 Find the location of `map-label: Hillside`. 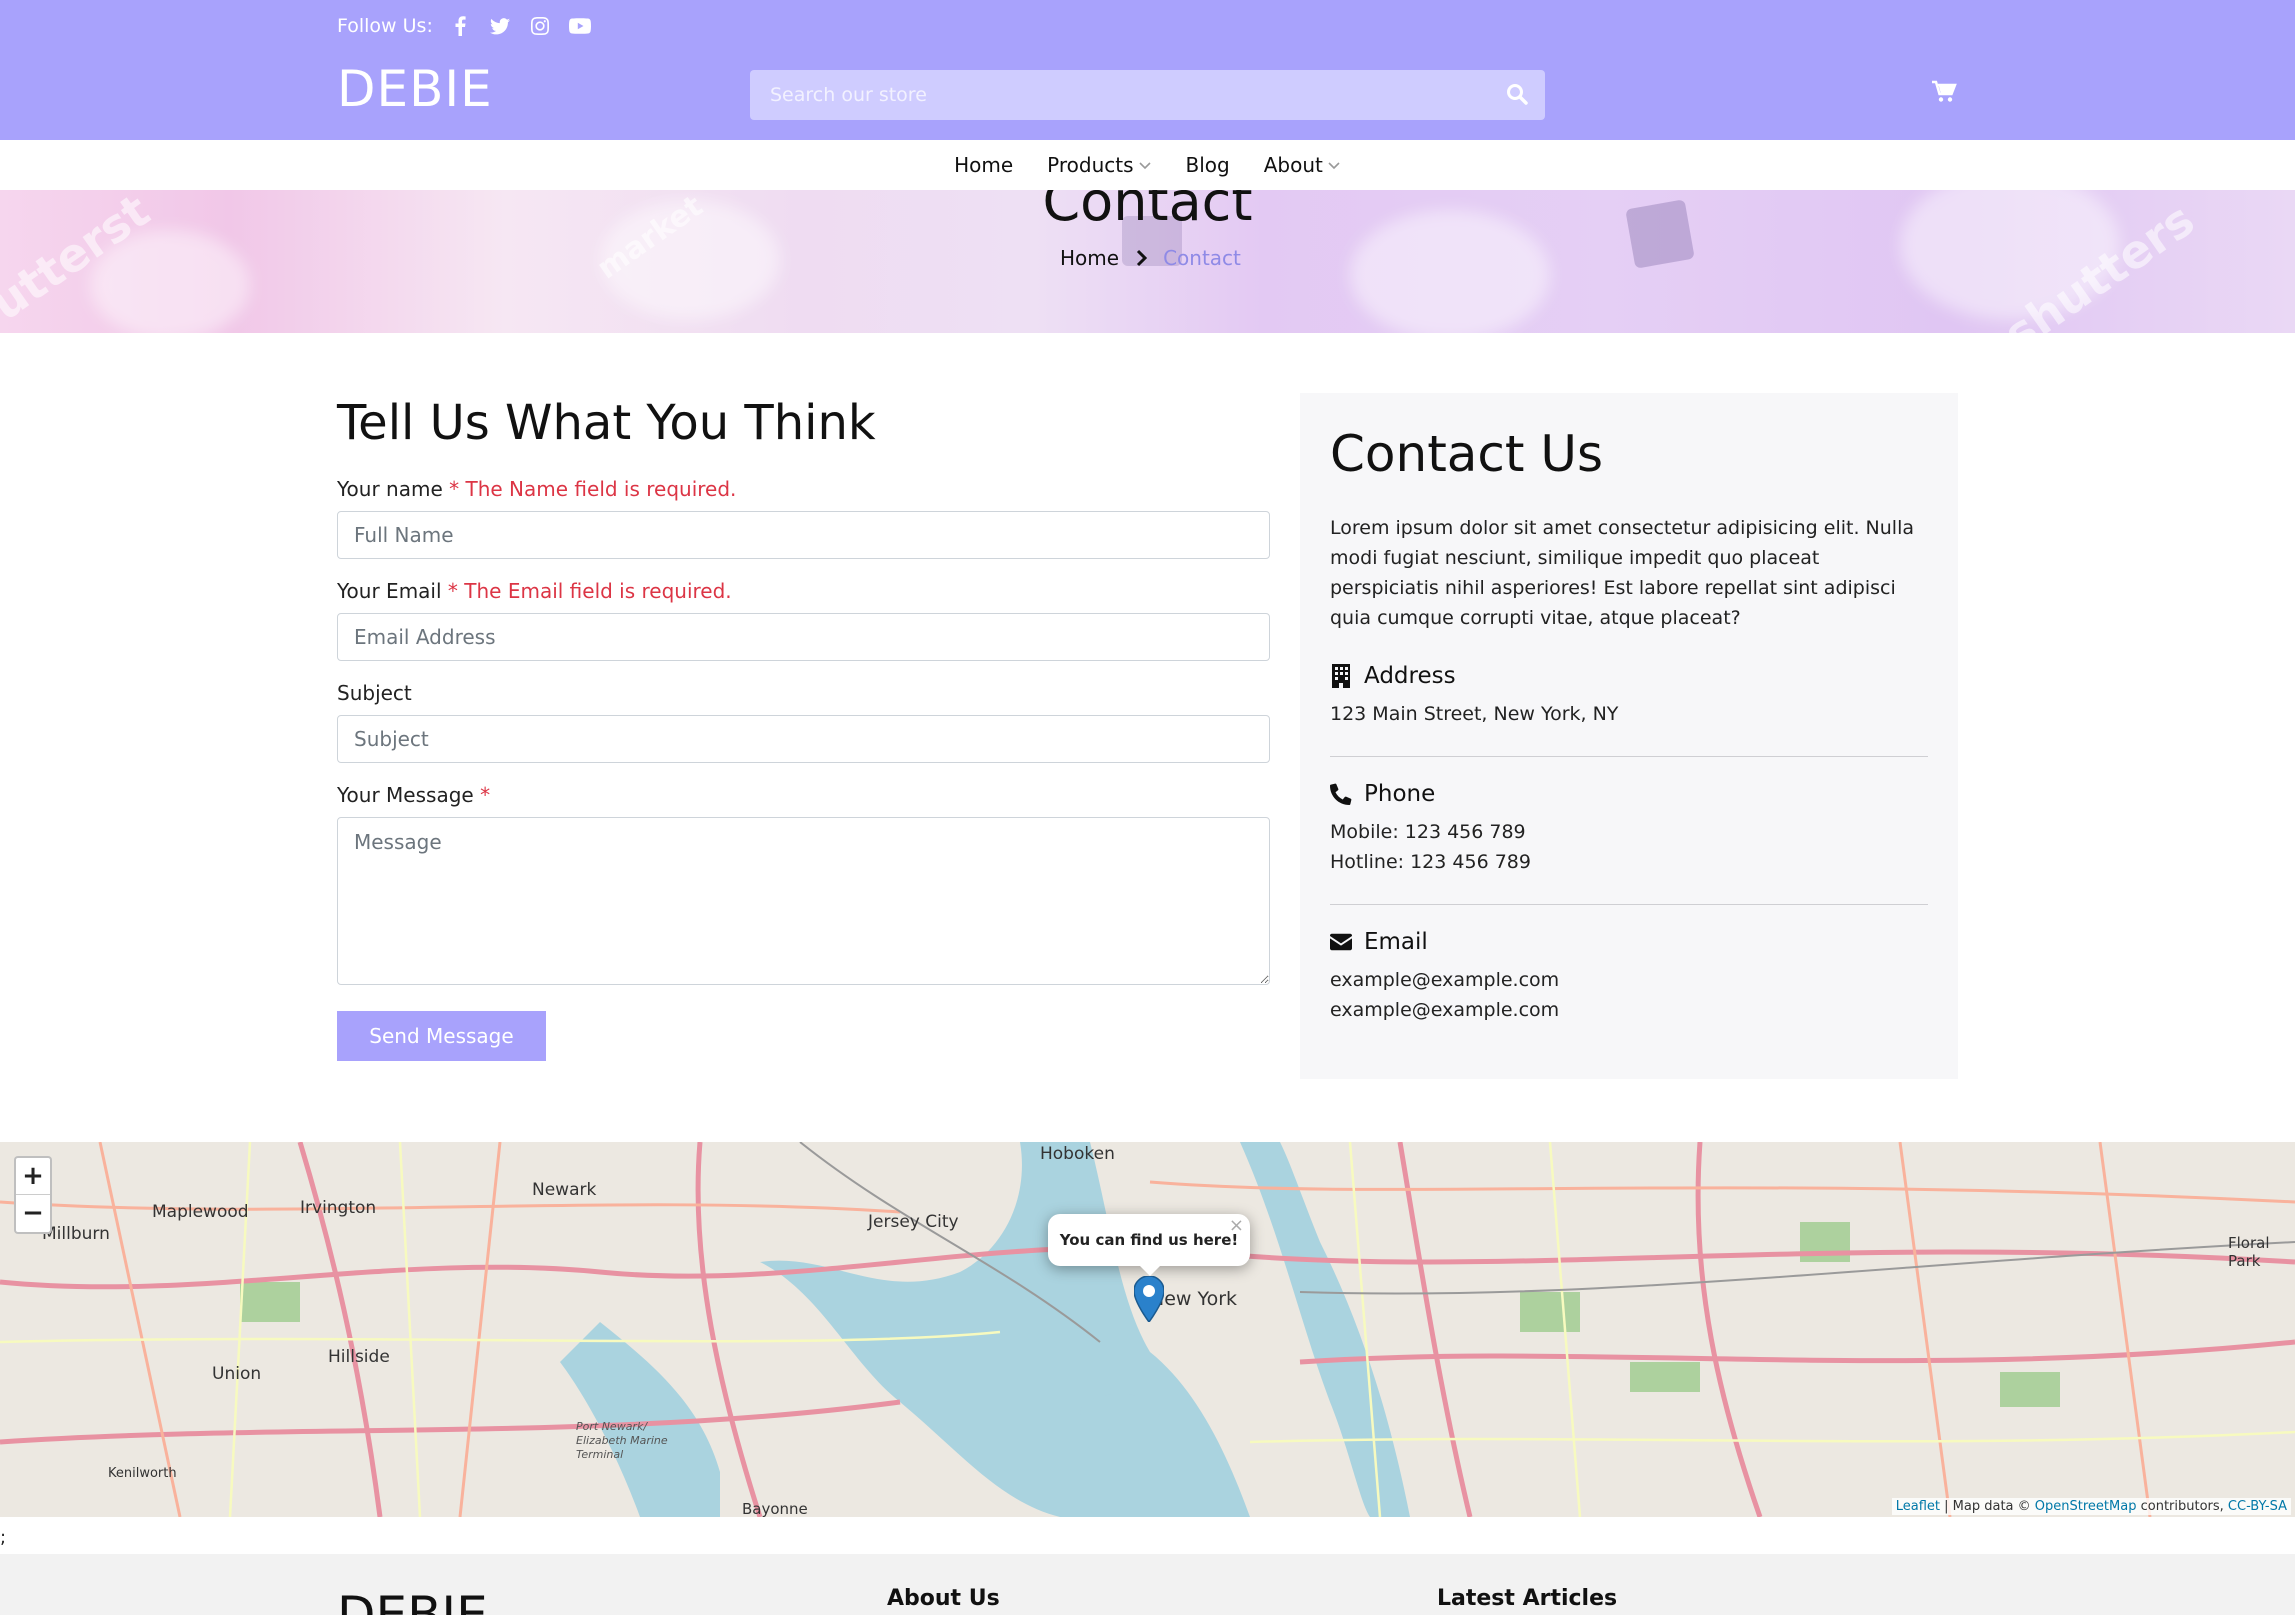

map-label: Hillside is located at coordinates (359, 1357).